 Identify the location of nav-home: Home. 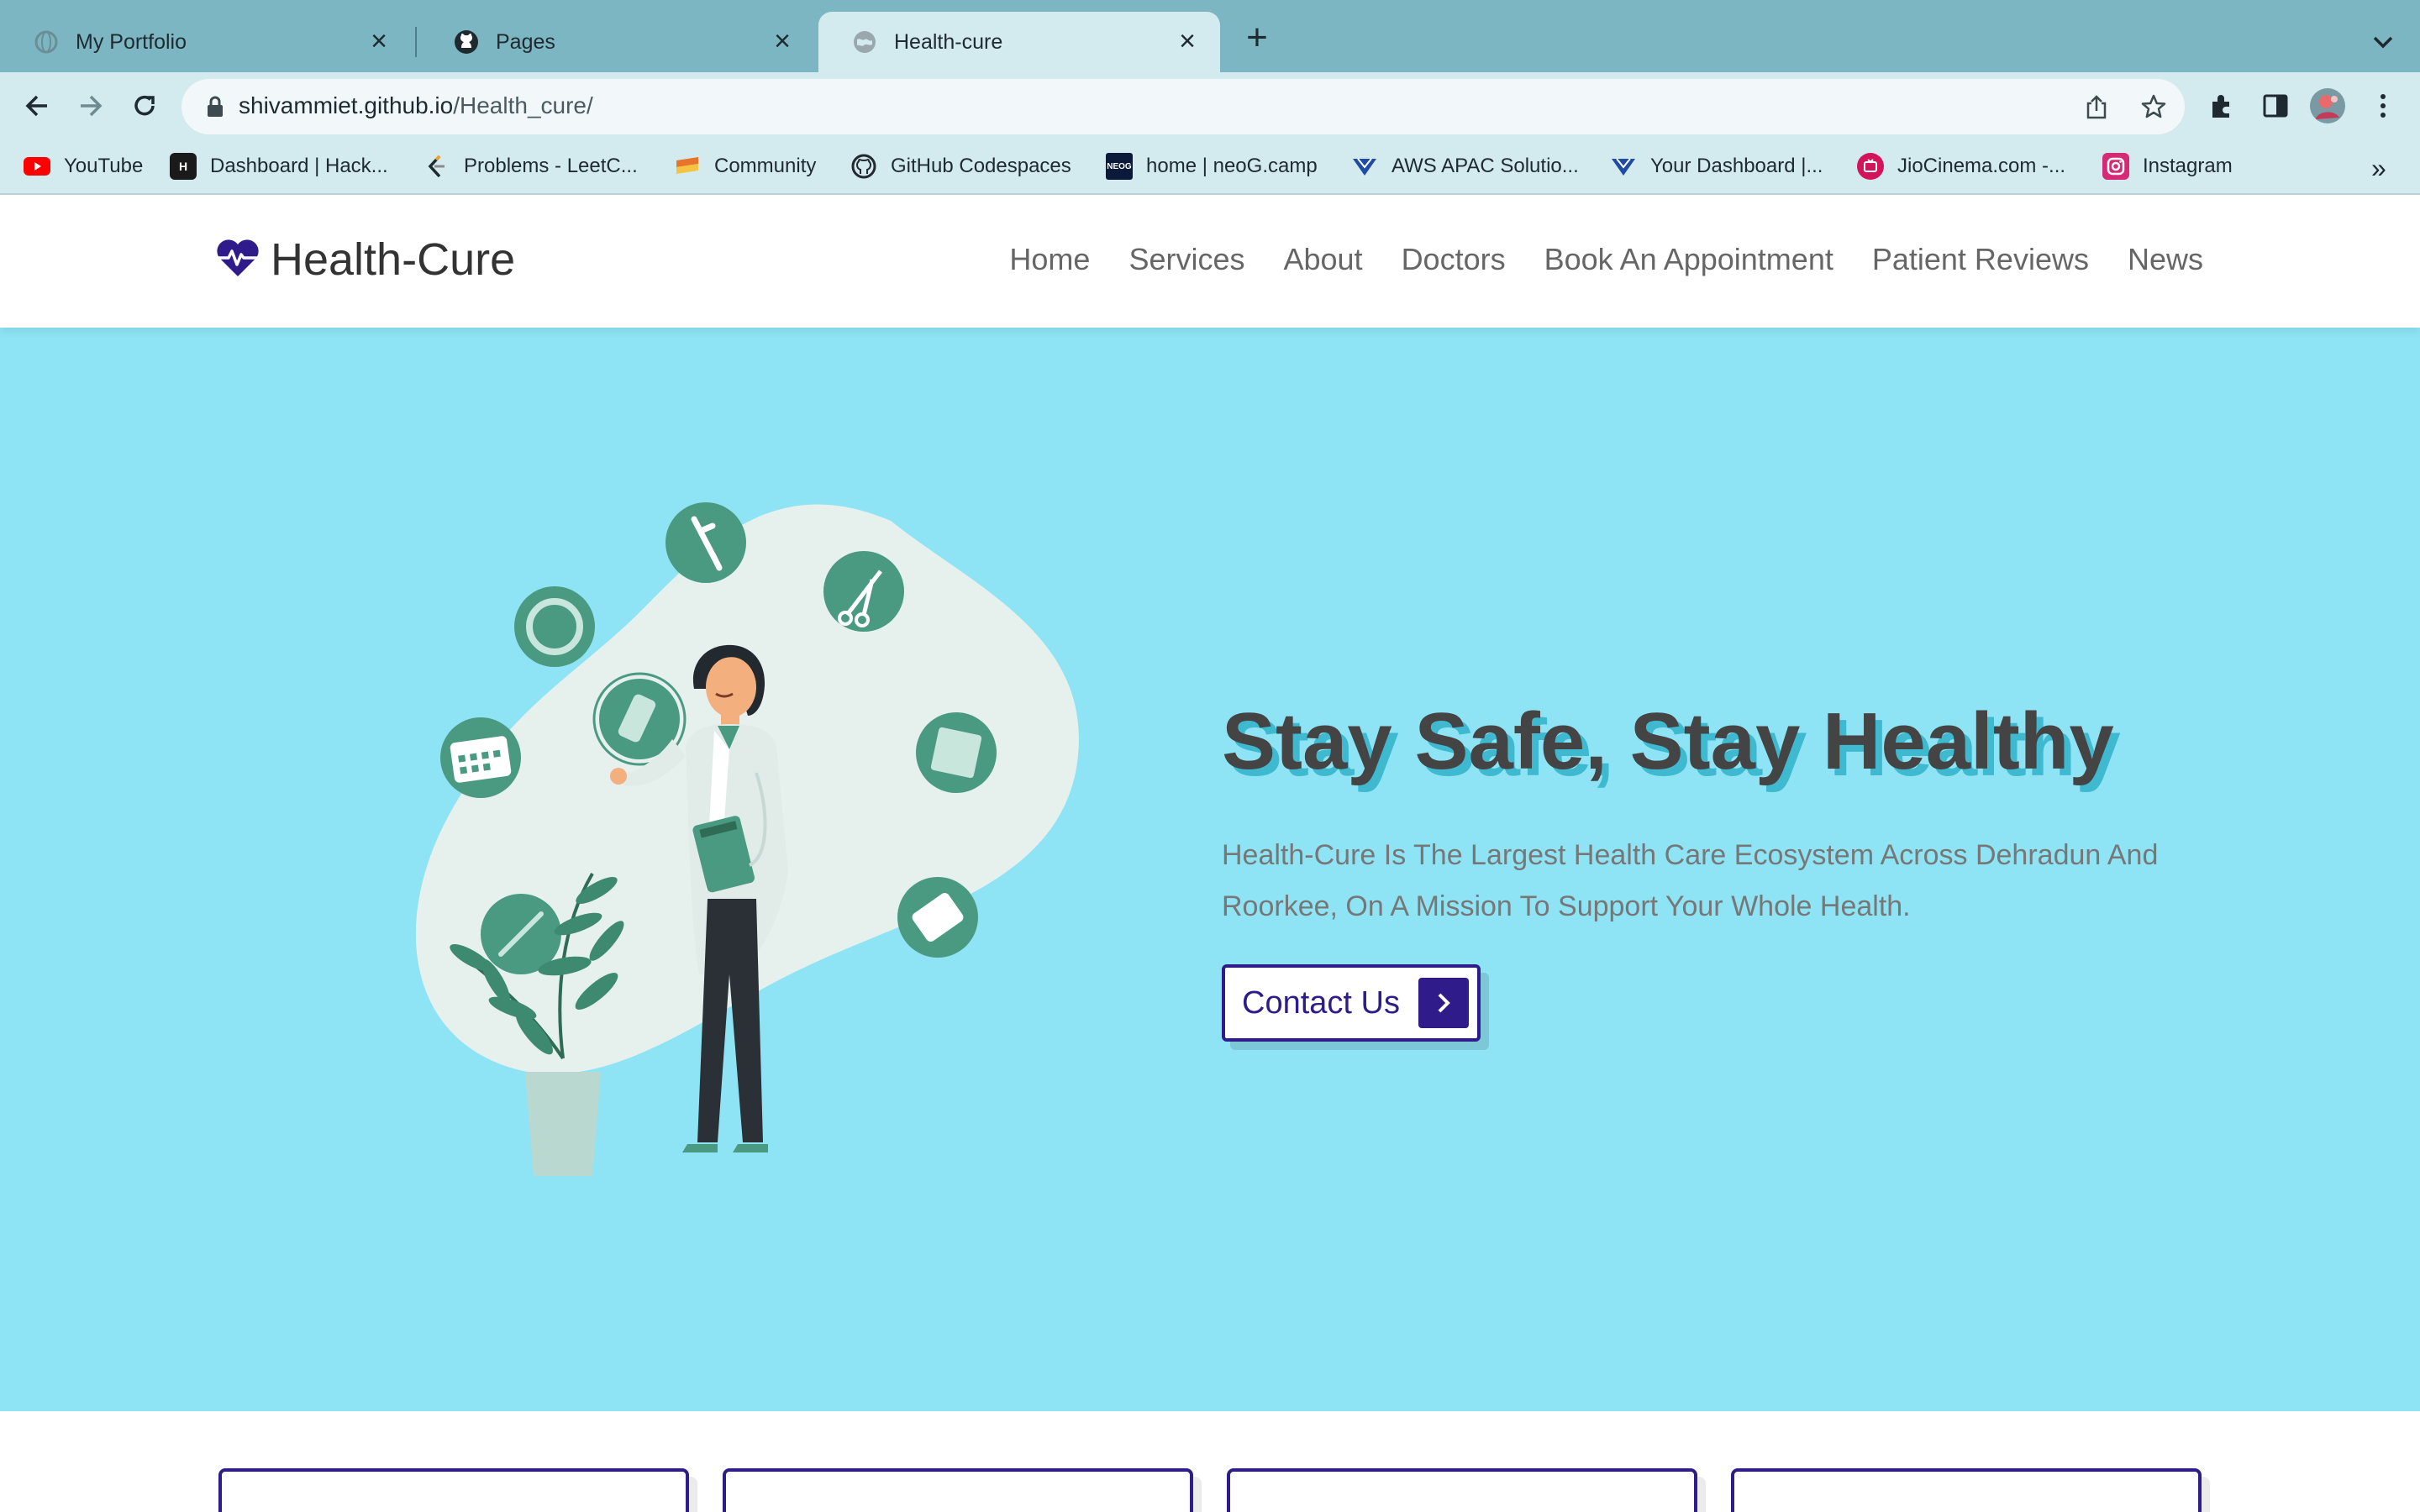
(1049, 259).